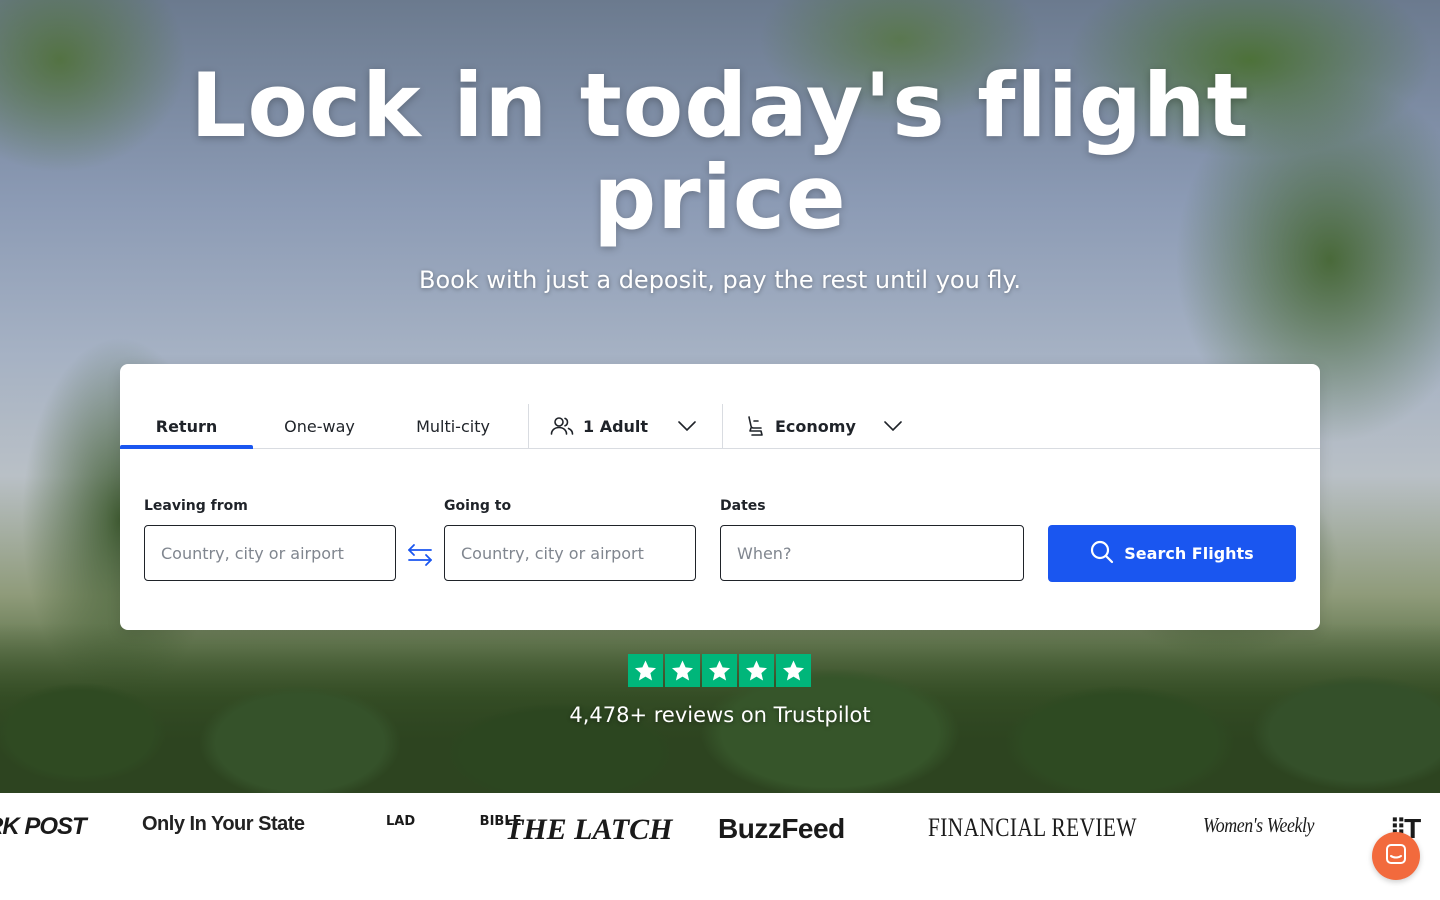  Describe the element at coordinates (872, 553) in the screenshot. I see `dates-input` at that location.